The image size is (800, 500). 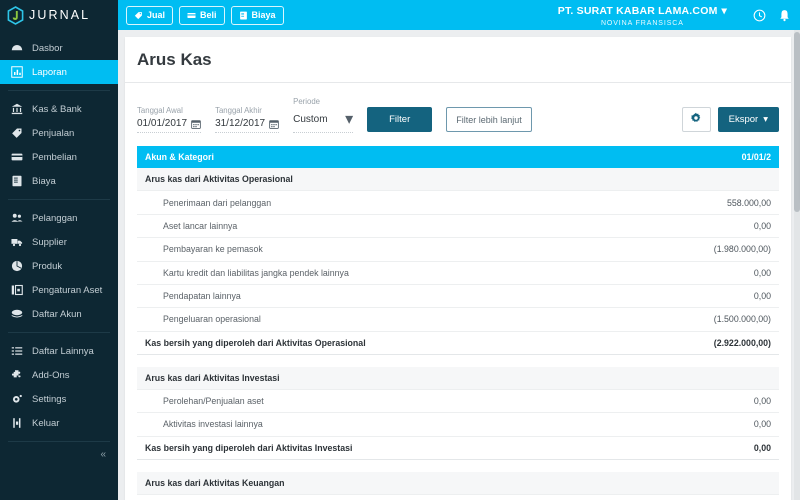 I want to click on sidebar-item-pelanggan: Pelanggan, so click(x=59, y=218).